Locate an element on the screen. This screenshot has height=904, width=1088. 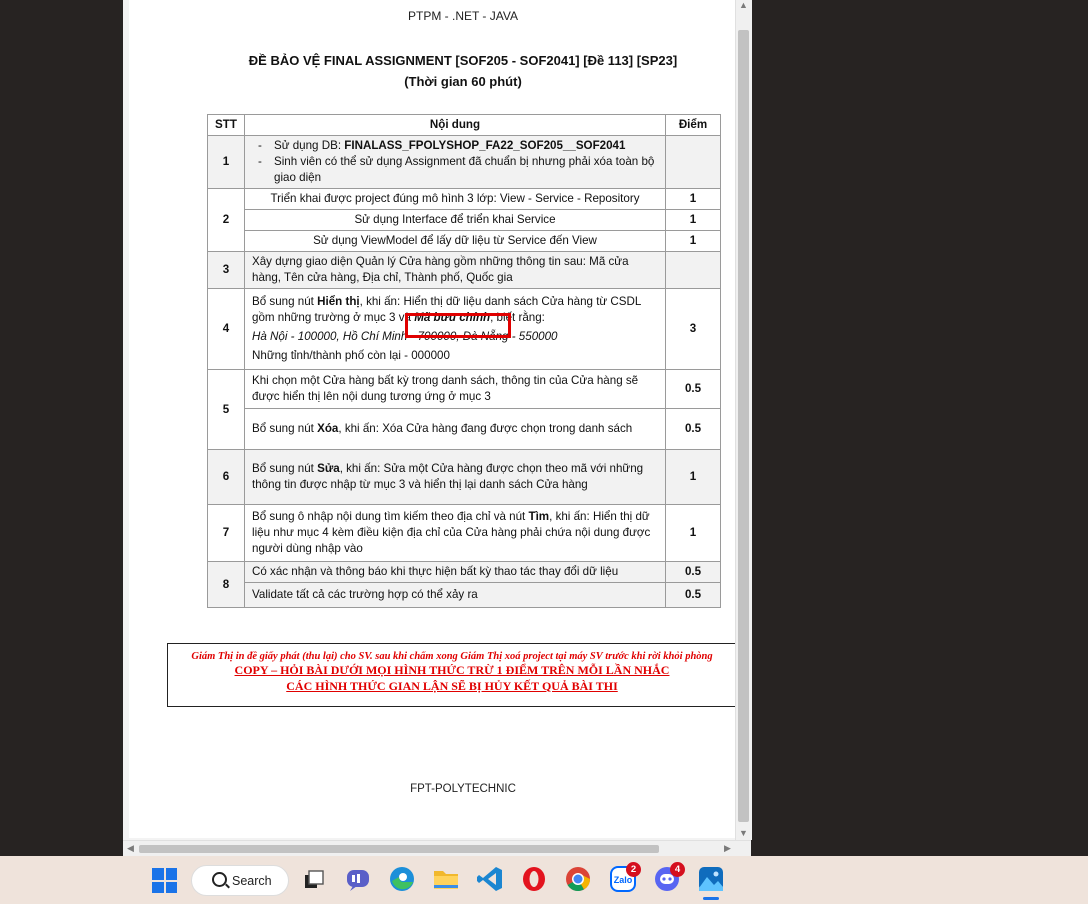
discord-notification-badge: 4 is located at coordinates (677, 869).